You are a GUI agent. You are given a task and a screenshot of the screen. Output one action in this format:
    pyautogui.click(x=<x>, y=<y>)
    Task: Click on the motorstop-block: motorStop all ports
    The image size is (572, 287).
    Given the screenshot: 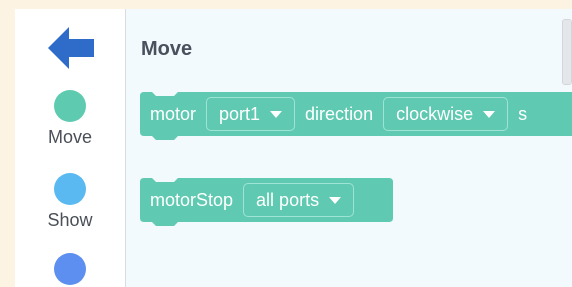 What is the action you would take?
    pyautogui.click(x=266, y=202)
    